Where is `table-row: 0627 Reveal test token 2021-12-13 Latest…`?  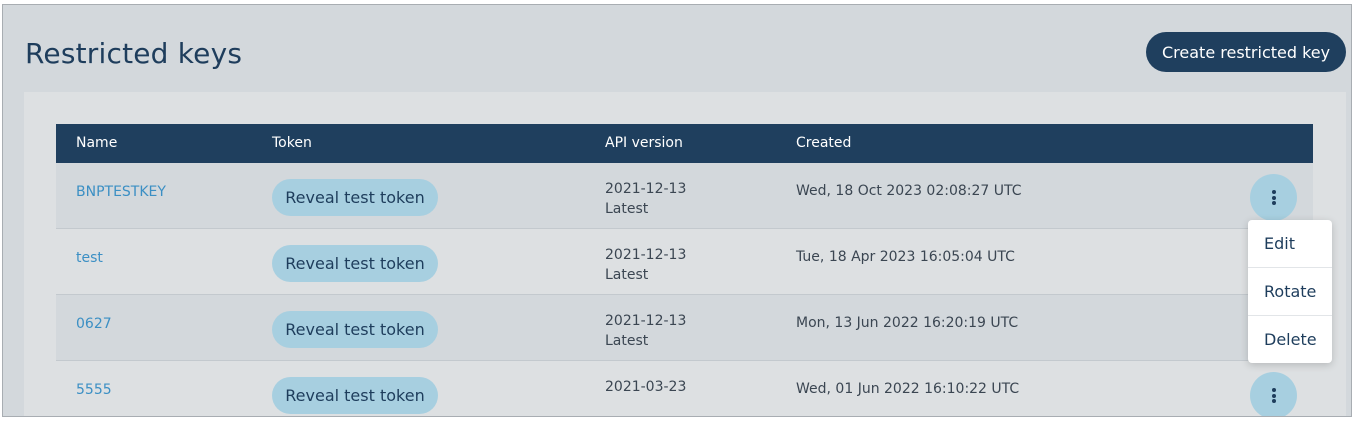 table-row: 0627 Reveal test token 2021-12-13 Latest… is located at coordinates (684, 328).